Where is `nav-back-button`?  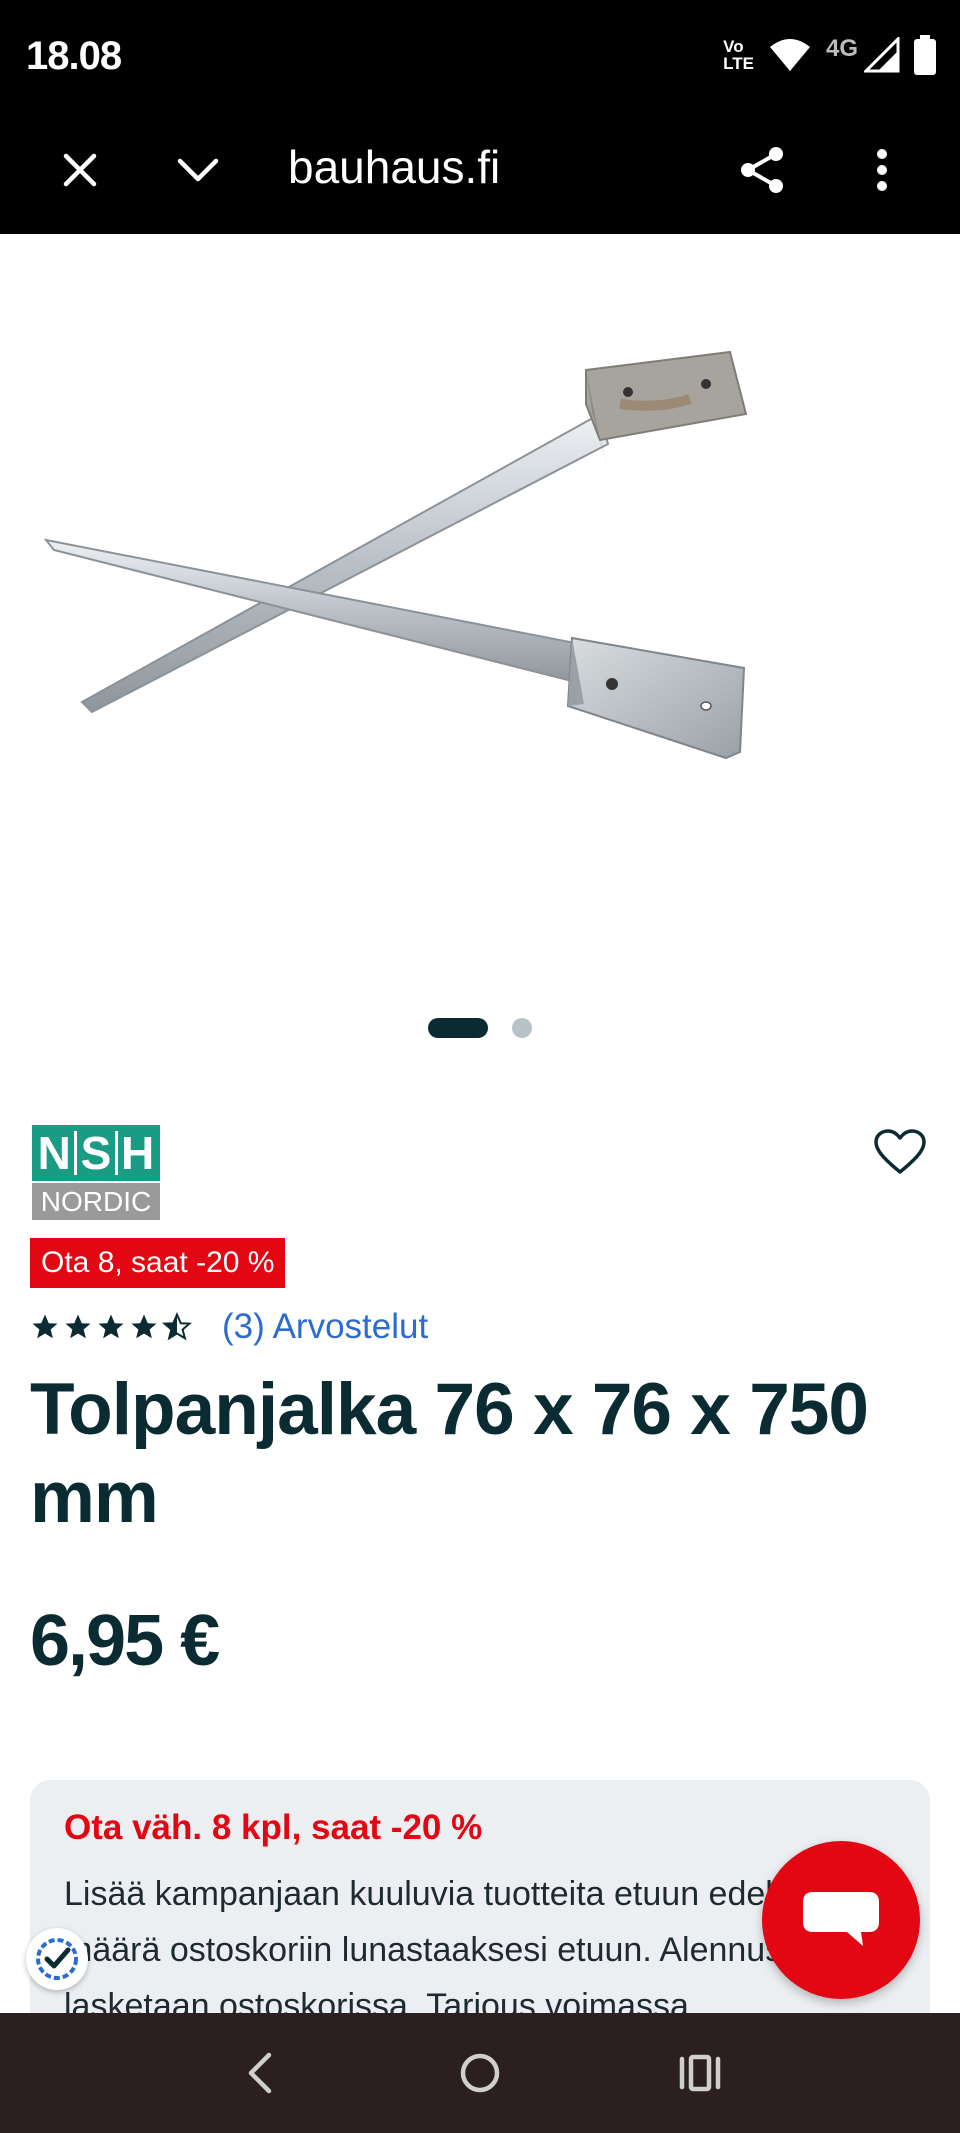 nav-back-button is located at coordinates (260, 2073).